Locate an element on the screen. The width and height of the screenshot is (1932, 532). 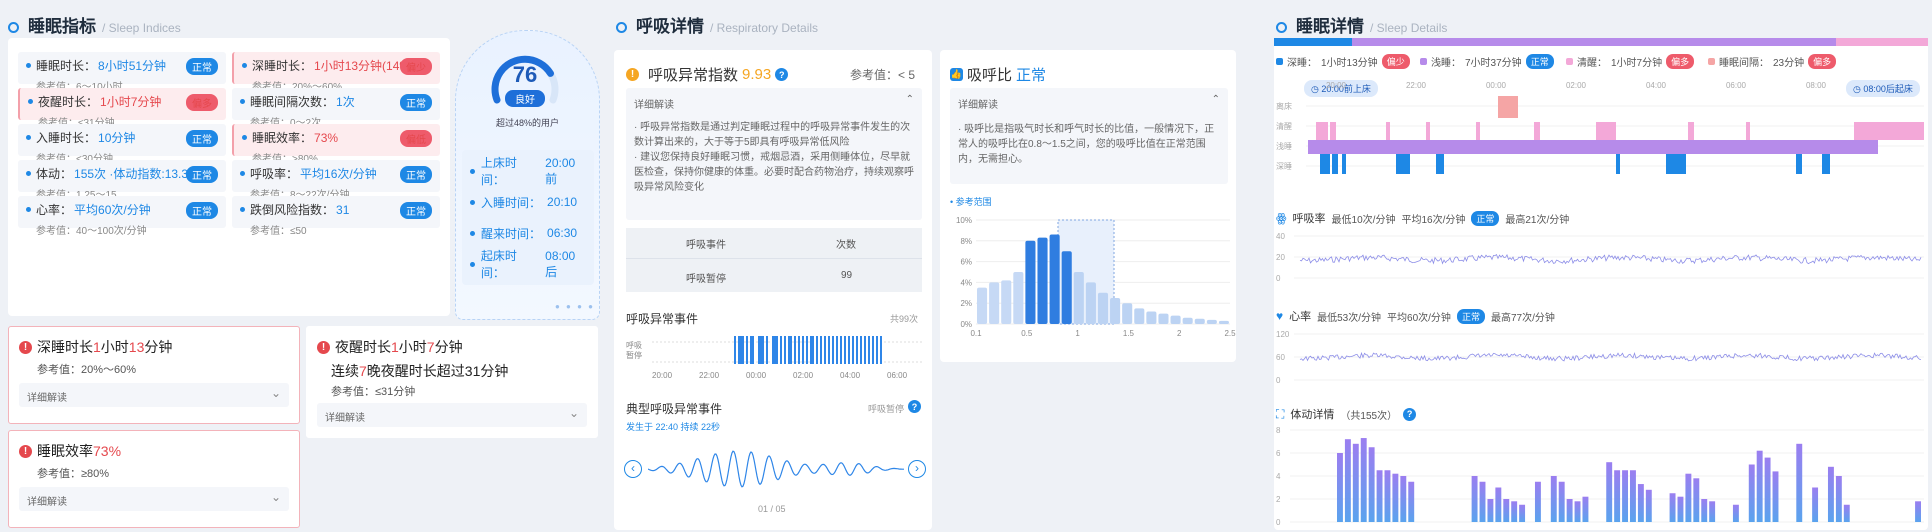
typical-title: 典型呼吸异常事件 is located at coordinates (674, 409).